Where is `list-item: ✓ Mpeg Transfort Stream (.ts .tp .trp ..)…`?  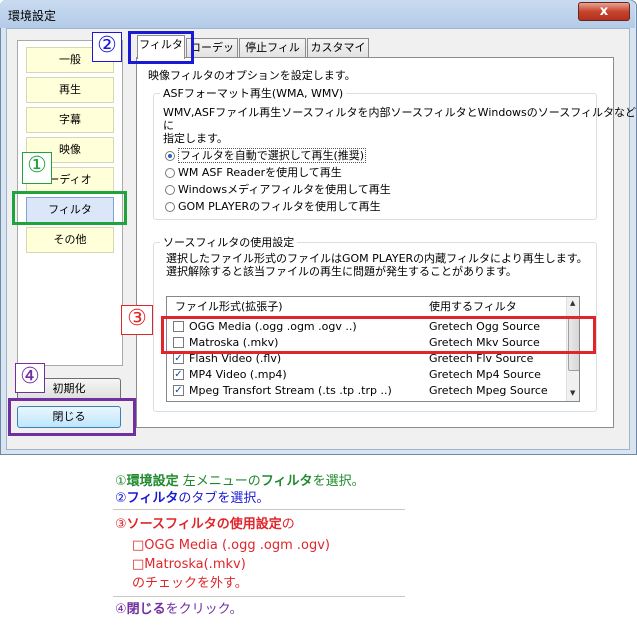
list-item: ✓ Mpeg Transfort Stream (.ts .tp .trp ..)… is located at coordinates (373, 391).